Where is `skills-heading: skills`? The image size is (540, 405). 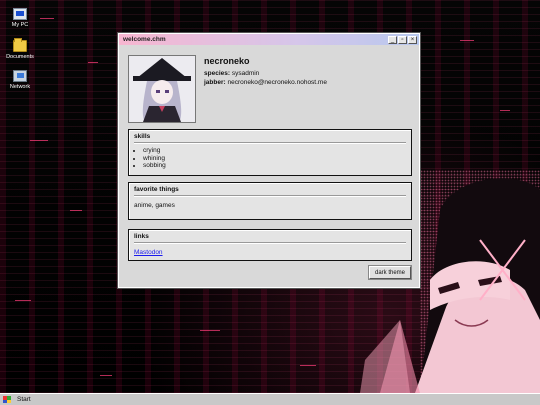 skills-heading: skills is located at coordinates (142, 136).